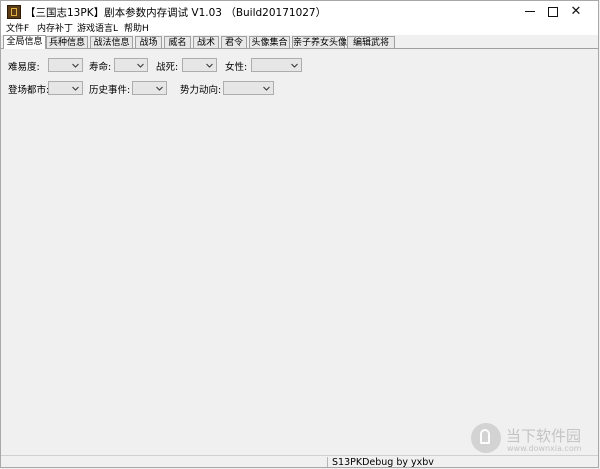  Describe the element at coordinates (276, 65) in the screenshot. I see `female-select` at that location.